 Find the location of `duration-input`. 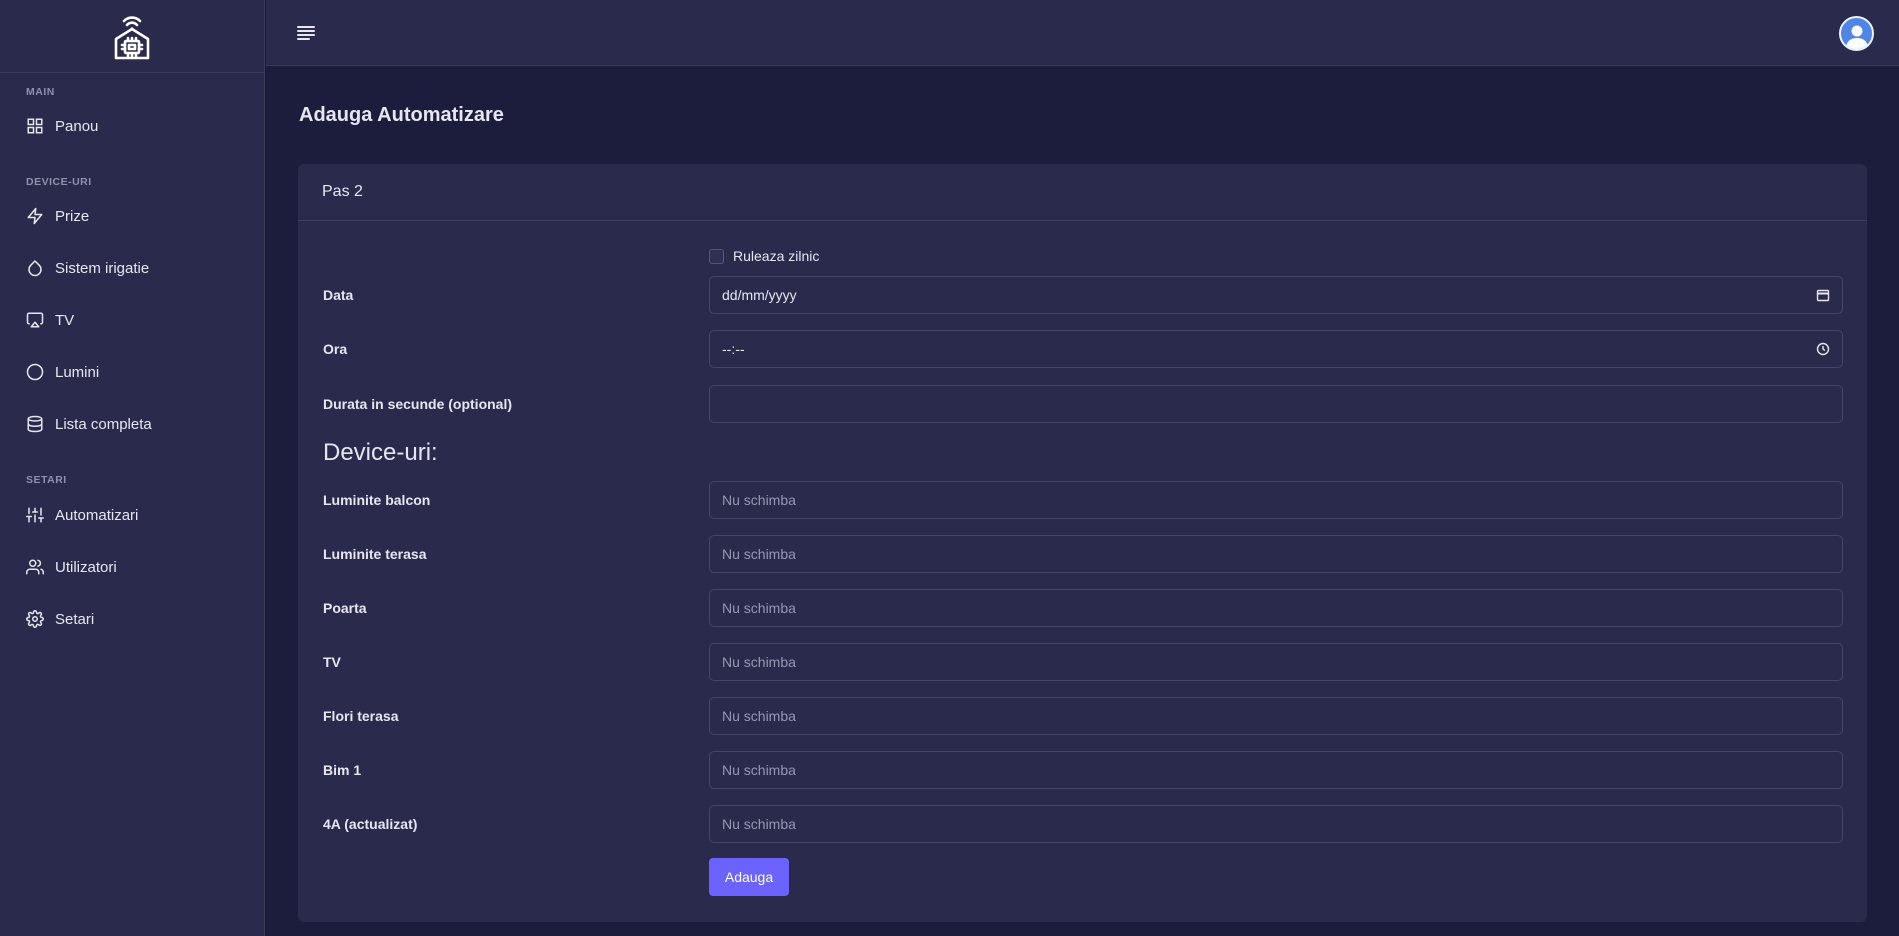

duration-input is located at coordinates (1276, 404).